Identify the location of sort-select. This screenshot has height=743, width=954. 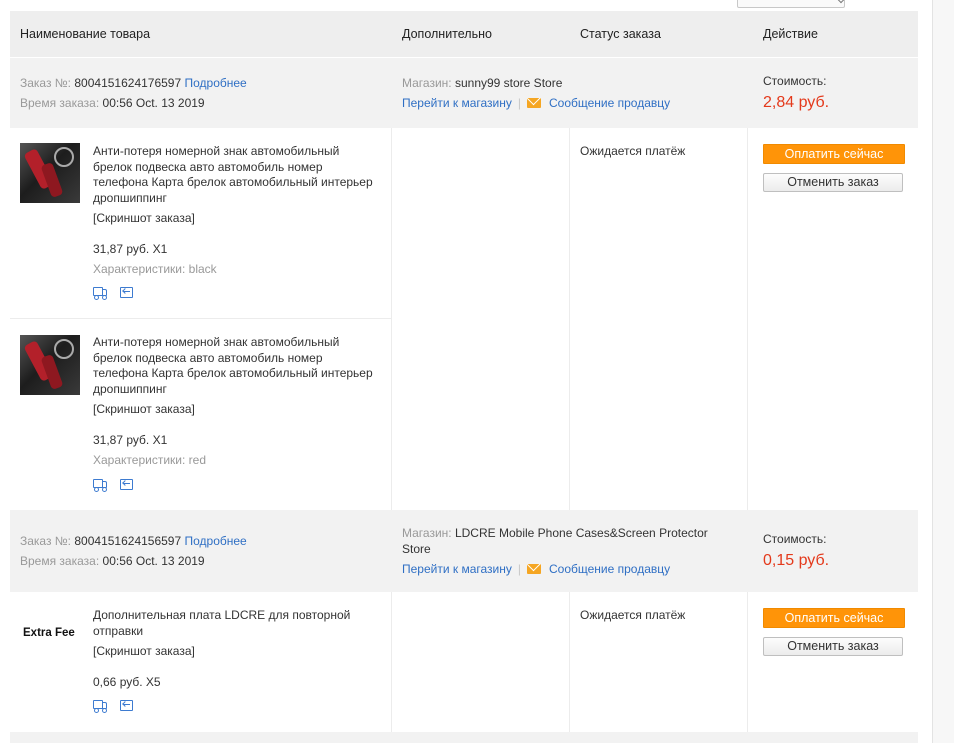
(791, 4).